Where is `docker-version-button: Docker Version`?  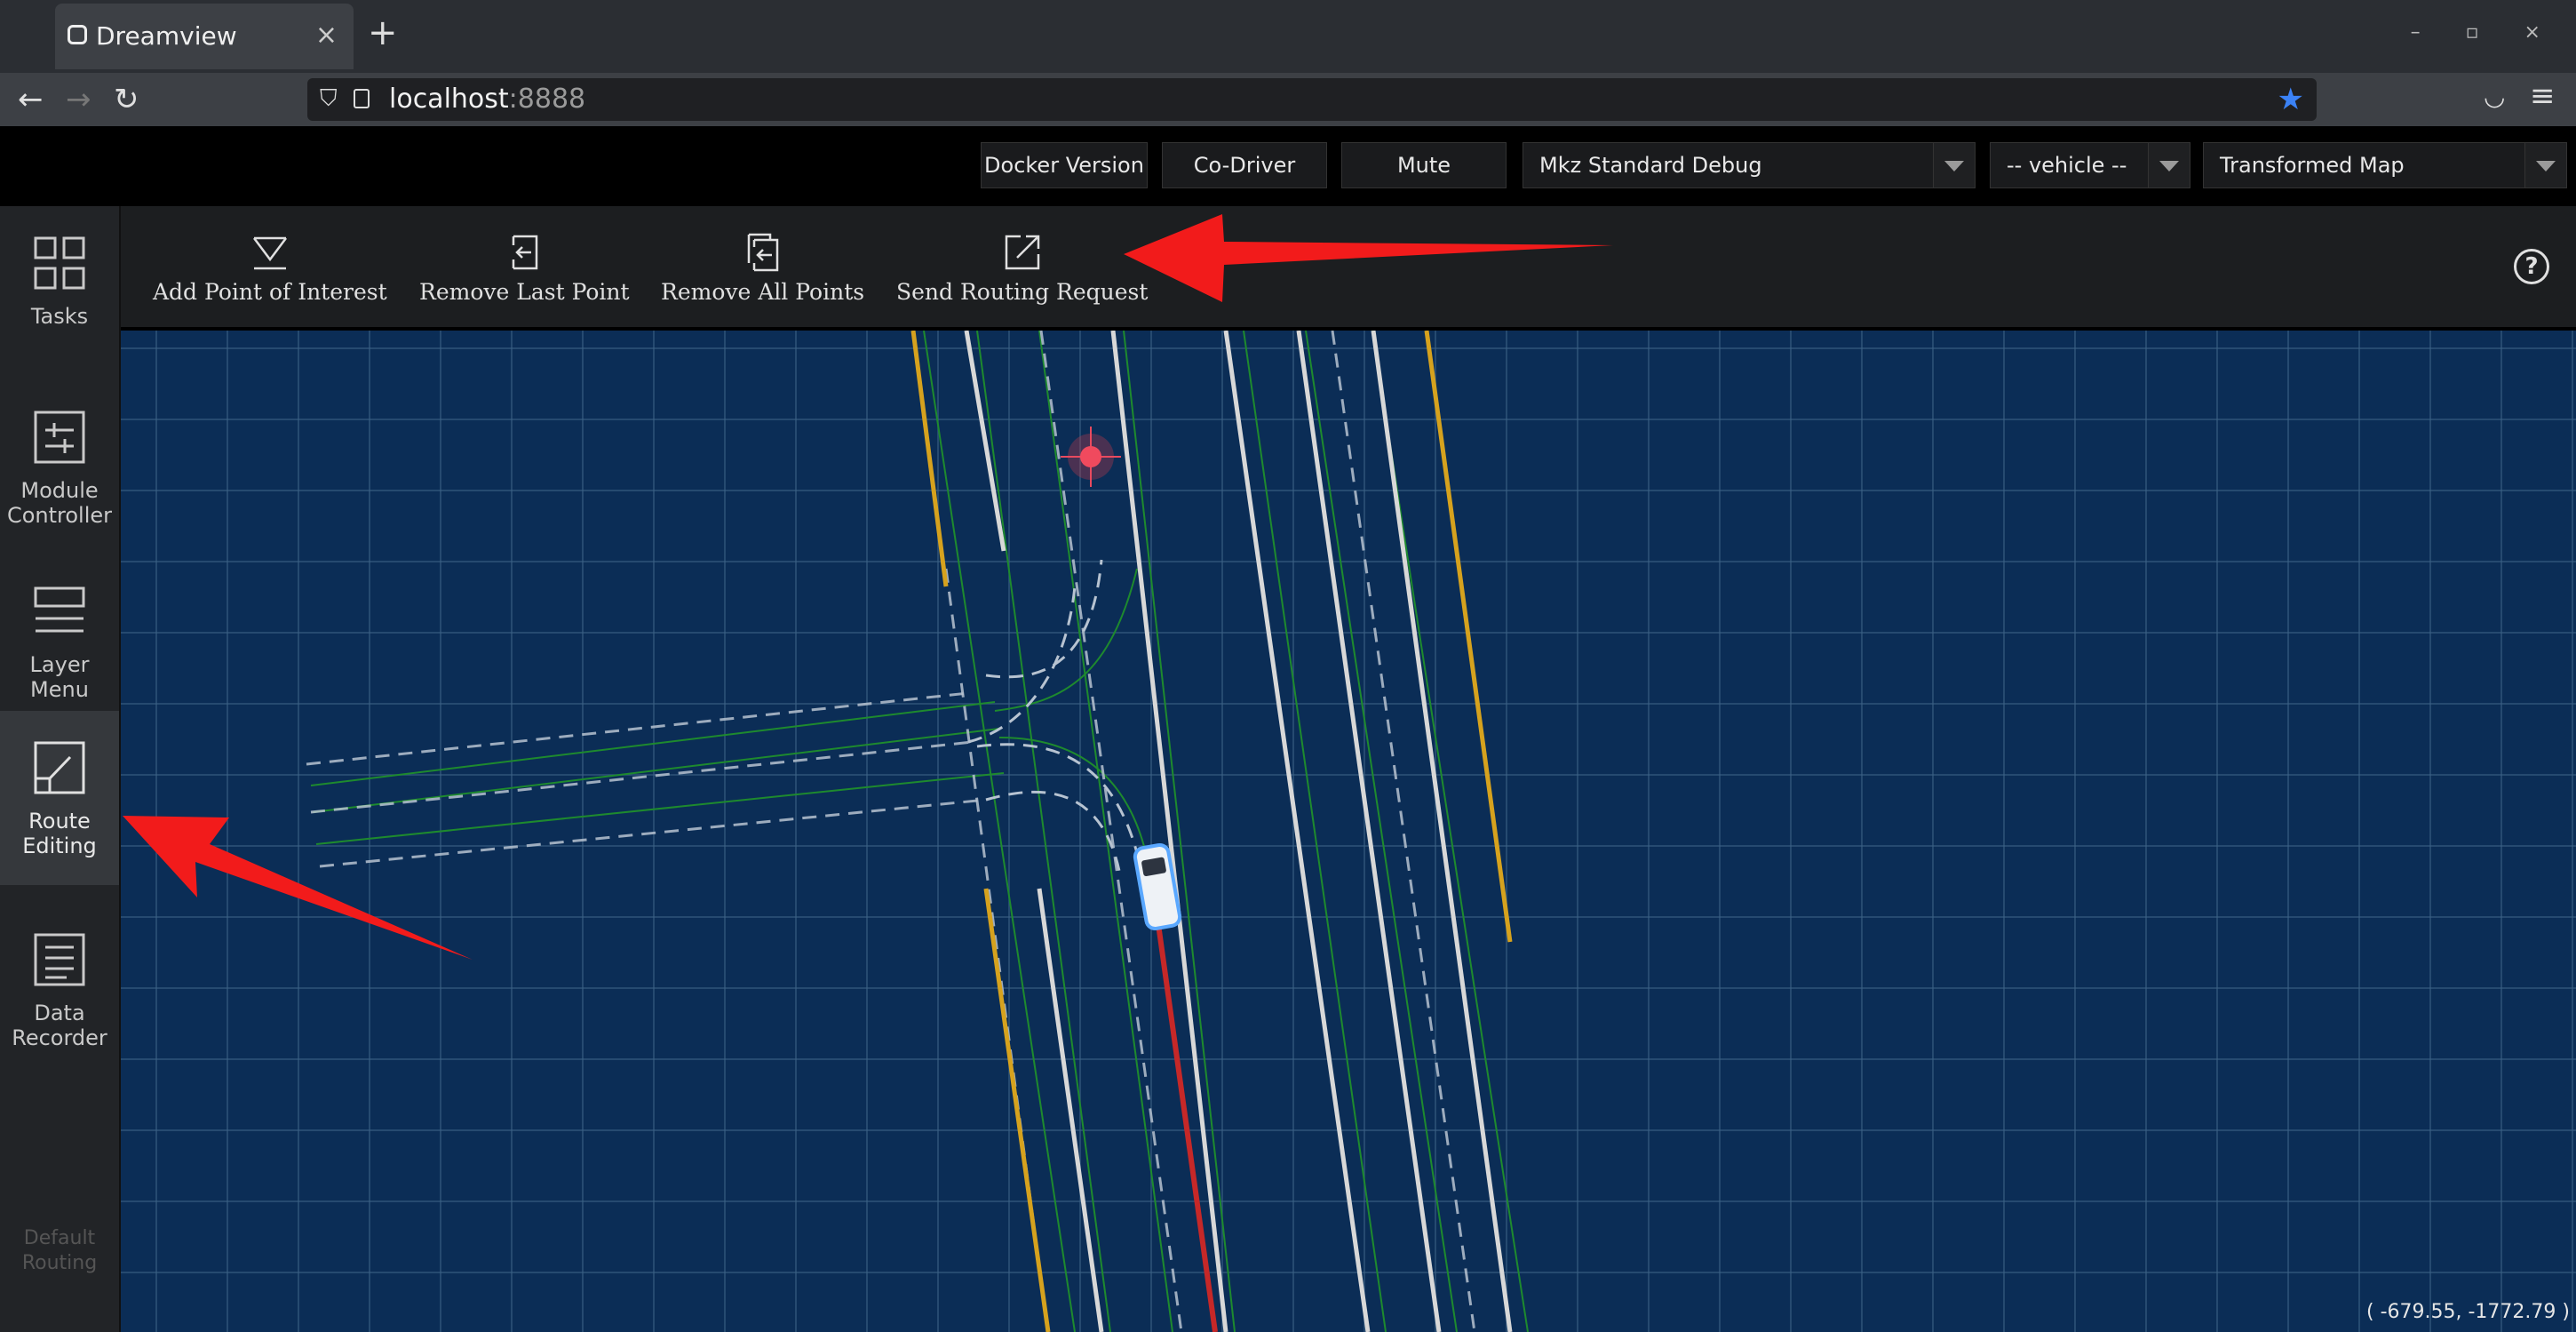
docker-version-button: Docker Version is located at coordinates (1064, 165).